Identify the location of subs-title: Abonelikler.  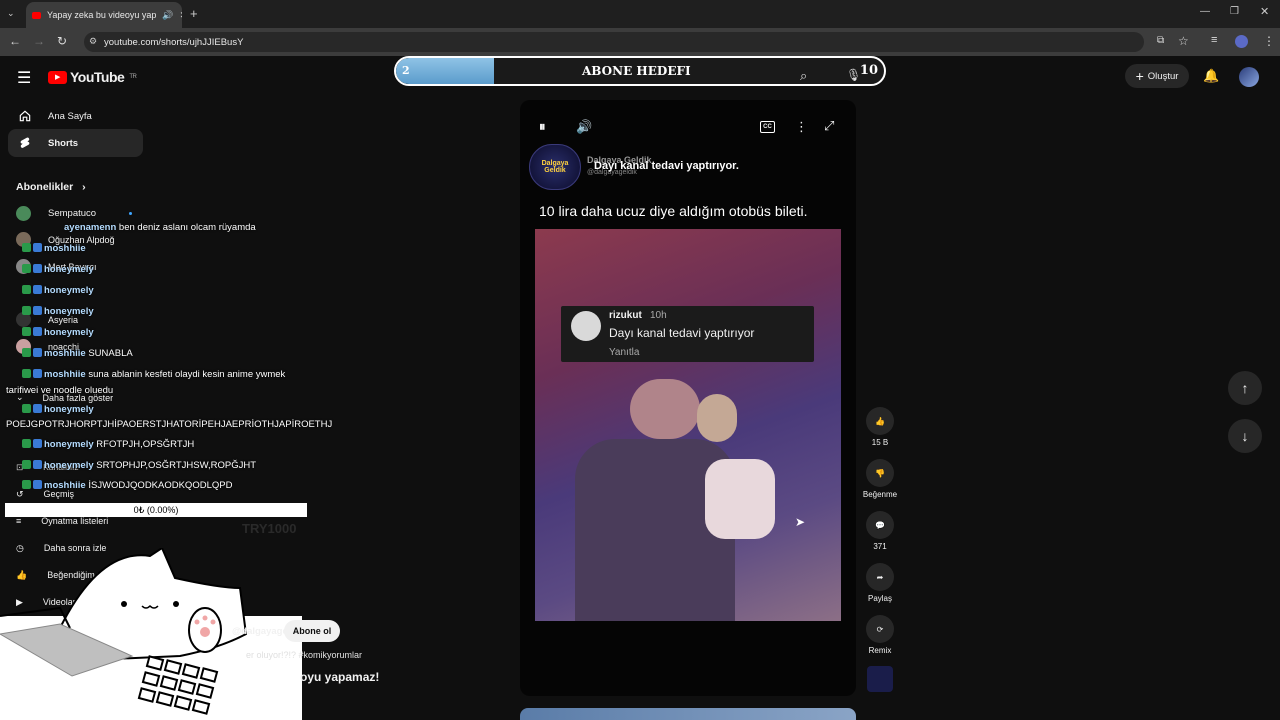
(45, 187).